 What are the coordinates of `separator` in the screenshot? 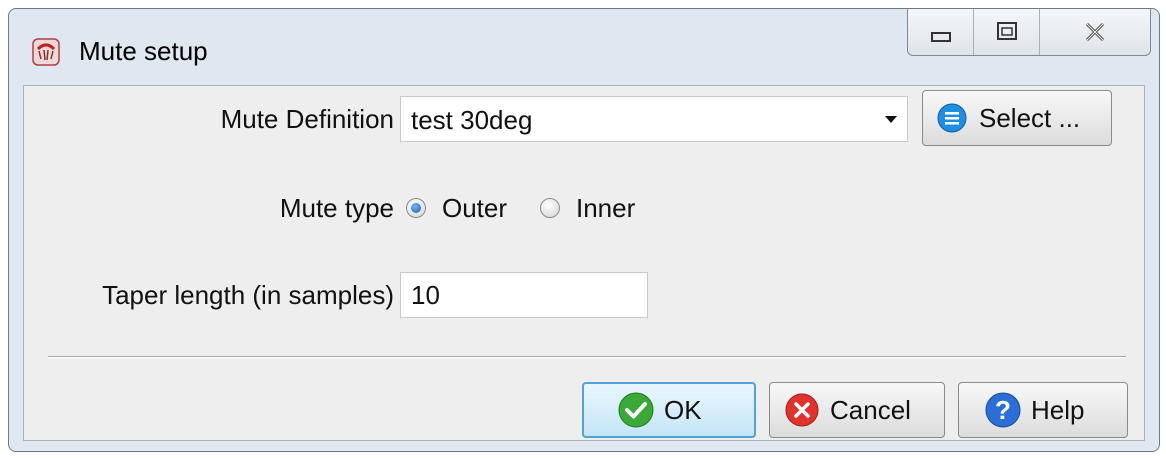 It's located at (587, 357).